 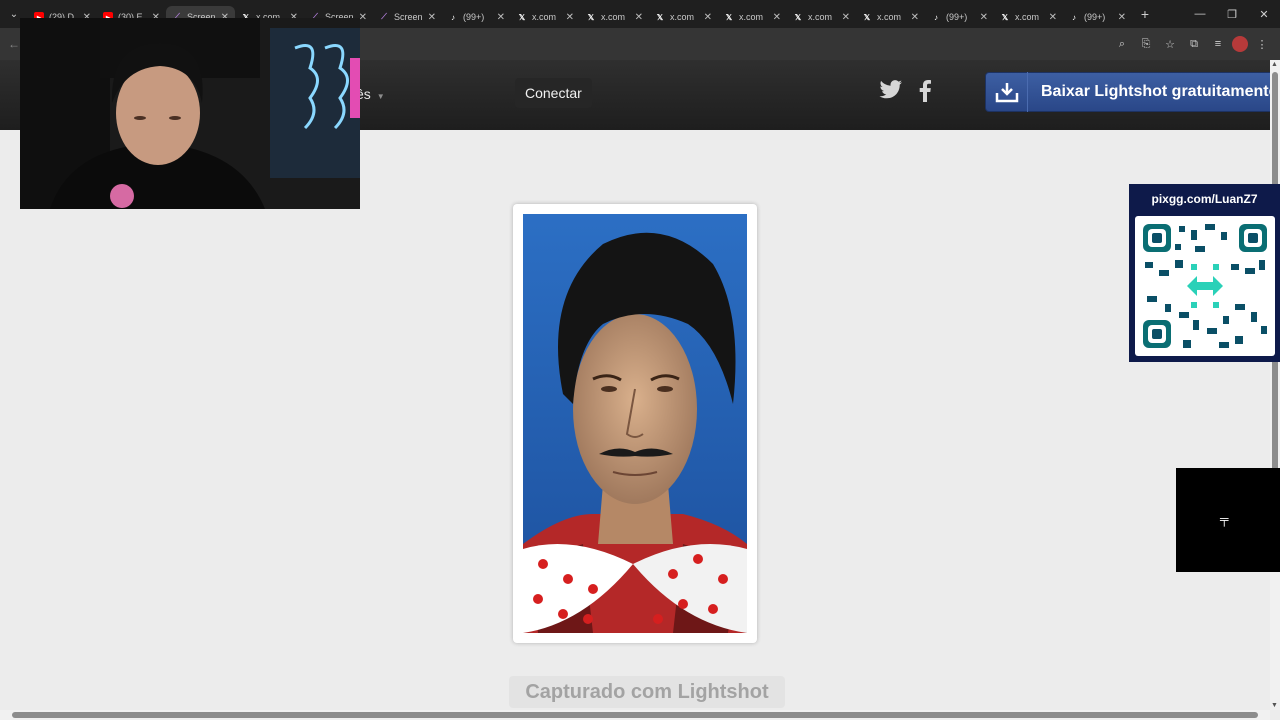 What do you see at coordinates (1240, 44) in the screenshot?
I see `profile-avatar` at bounding box center [1240, 44].